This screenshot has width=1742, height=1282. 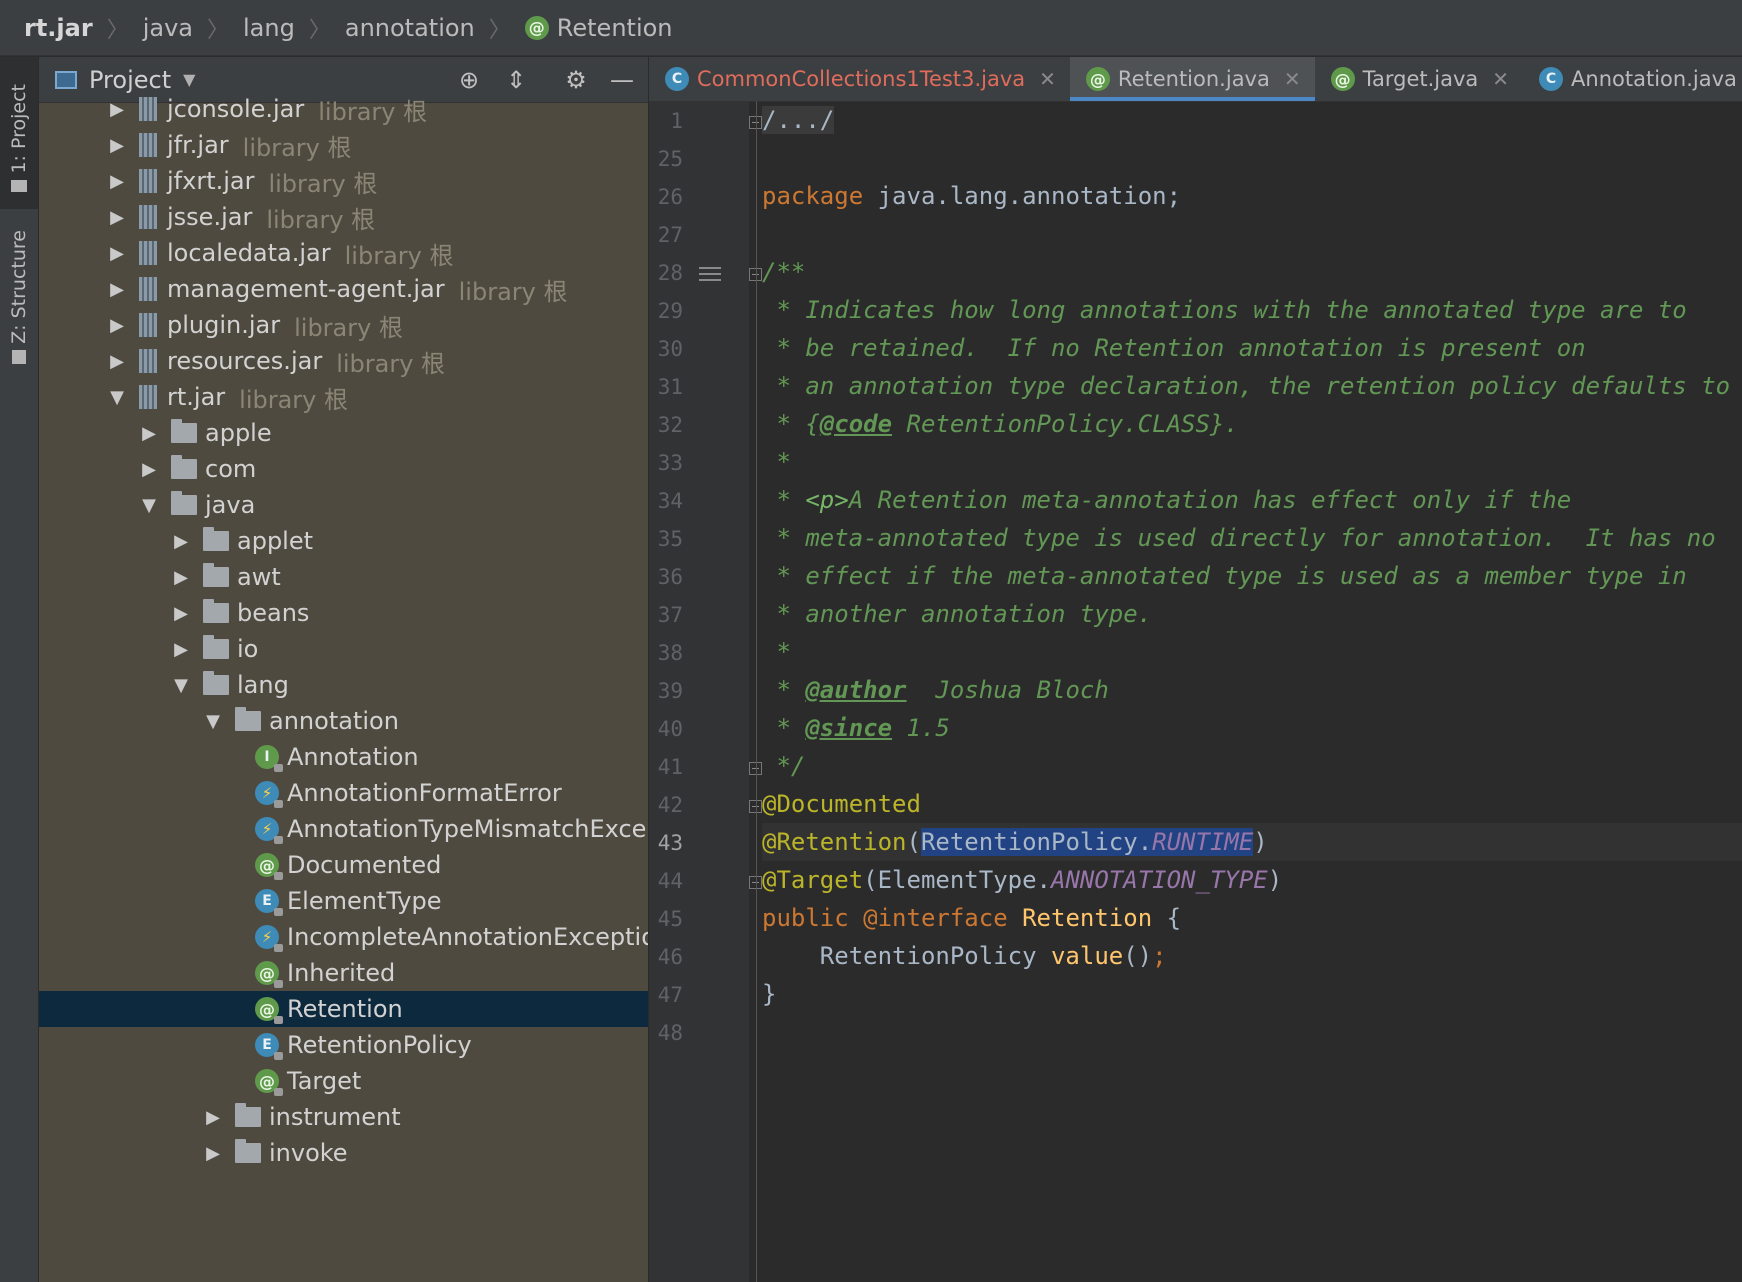 I want to click on tree-item: ▶ awt, so click(x=343, y=577).